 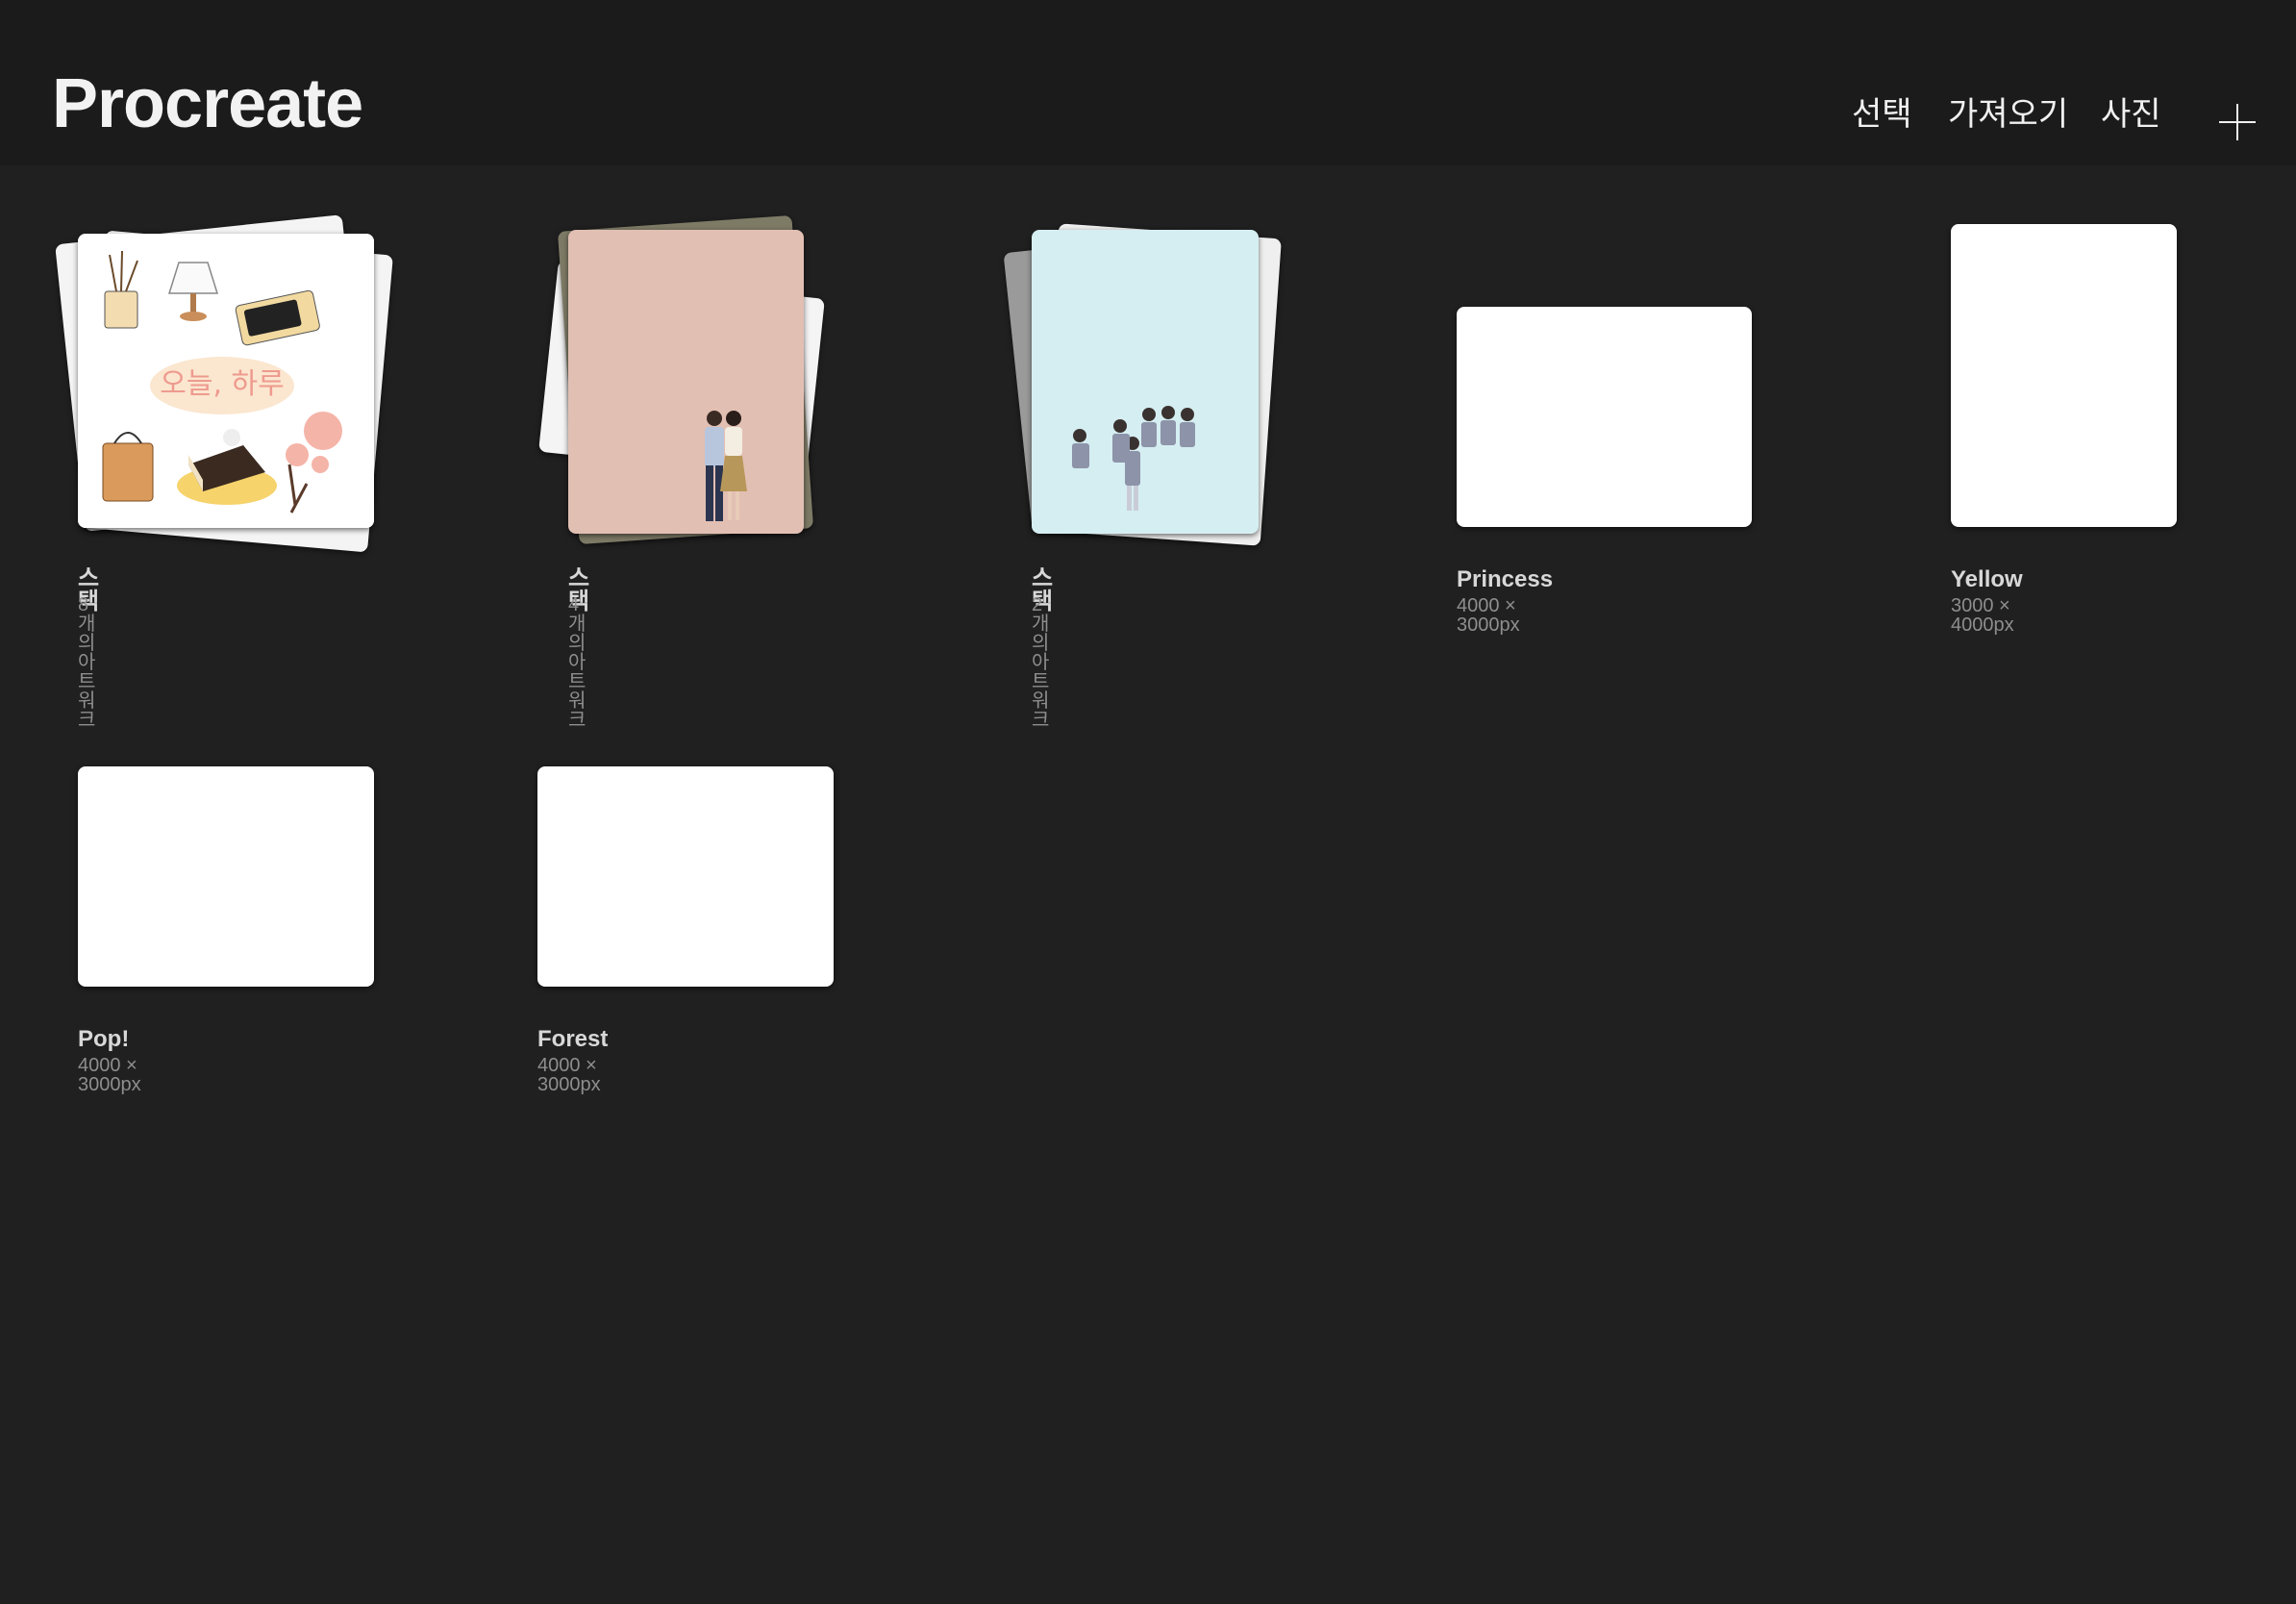 What do you see at coordinates (2131, 114) in the screenshot?
I see `photo-button: 사진` at bounding box center [2131, 114].